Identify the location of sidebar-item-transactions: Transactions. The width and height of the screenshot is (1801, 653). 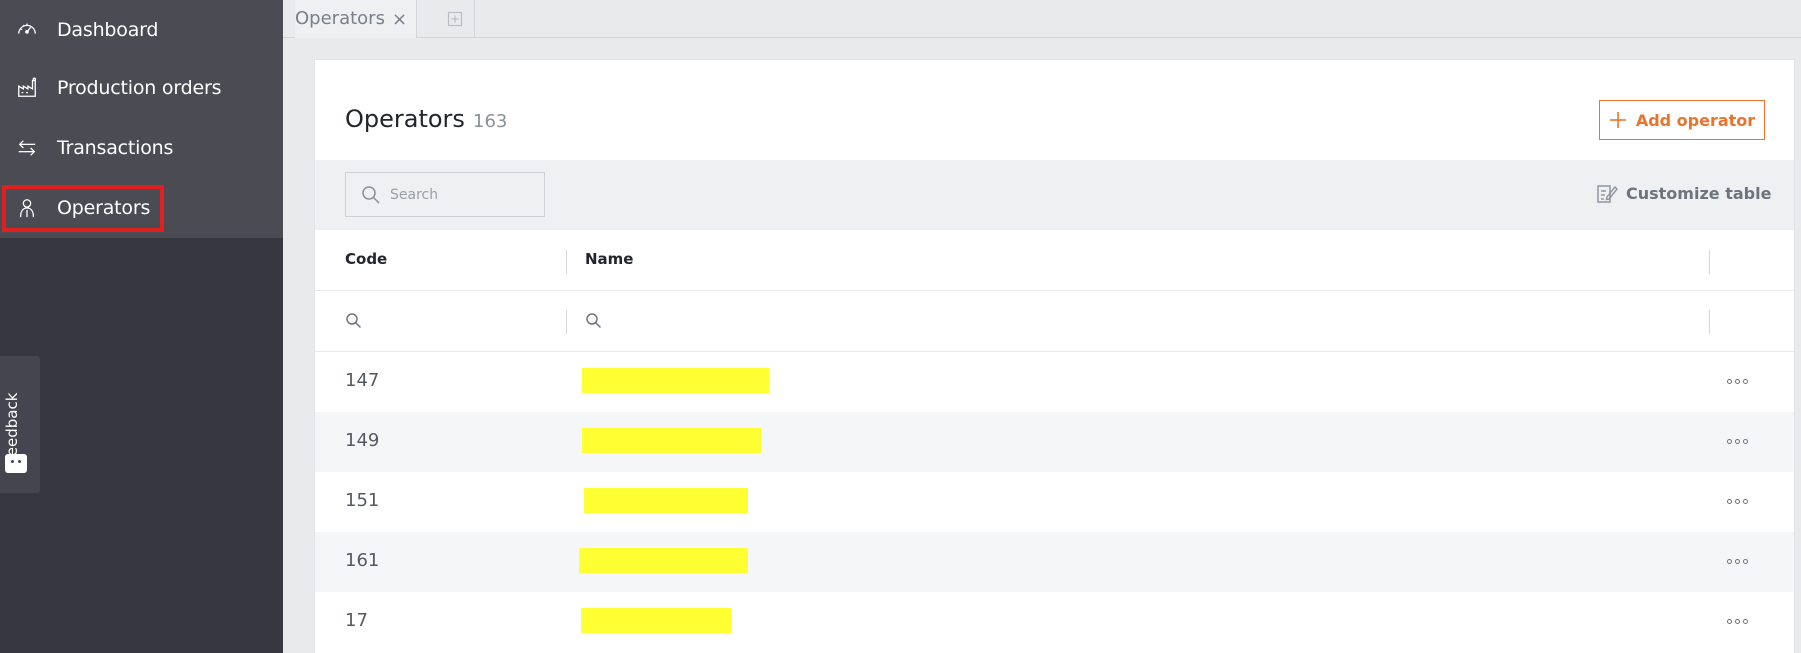
(141, 148).